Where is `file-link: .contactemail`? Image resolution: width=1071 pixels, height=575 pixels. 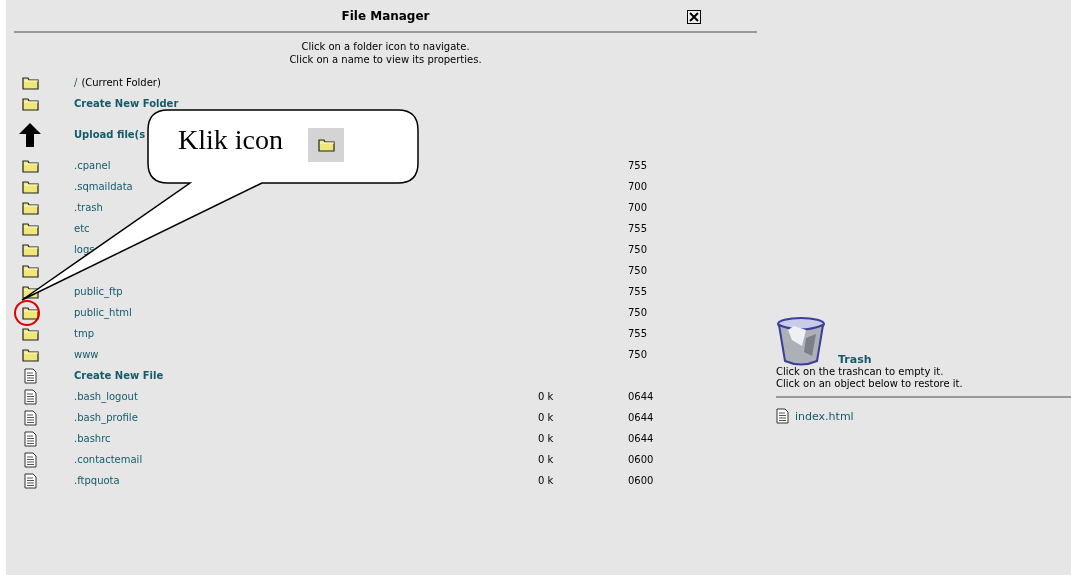 file-link: .contactemail is located at coordinates (108, 459).